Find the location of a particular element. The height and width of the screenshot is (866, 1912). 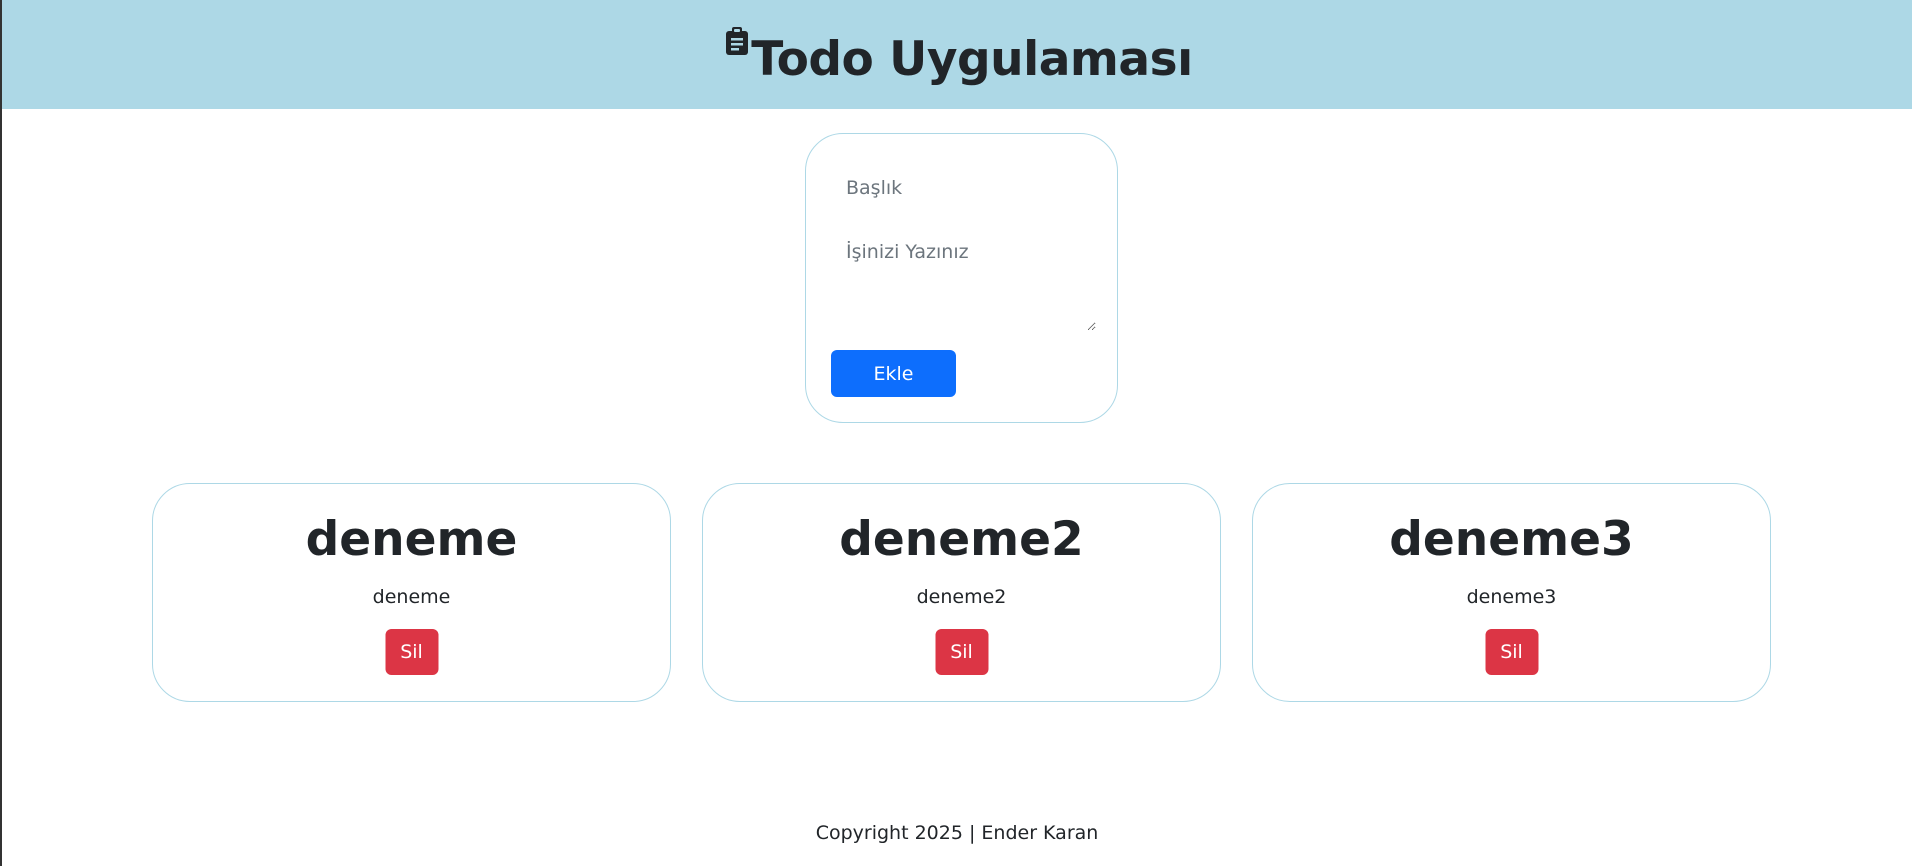

todo-form-card: Ekle is located at coordinates (961, 278).